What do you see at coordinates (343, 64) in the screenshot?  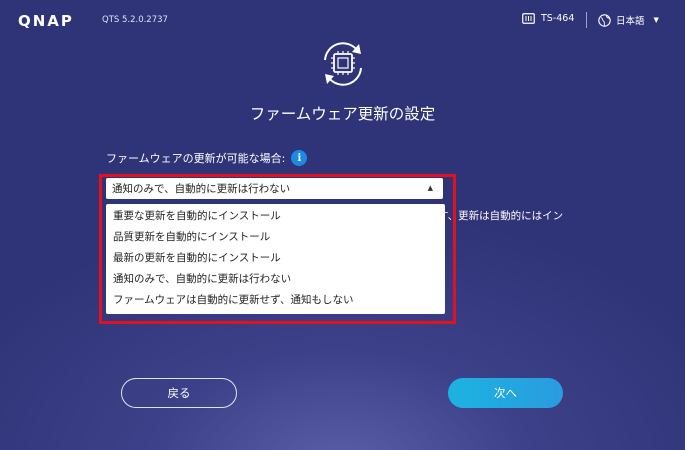 I see `firmware-update-icon` at bounding box center [343, 64].